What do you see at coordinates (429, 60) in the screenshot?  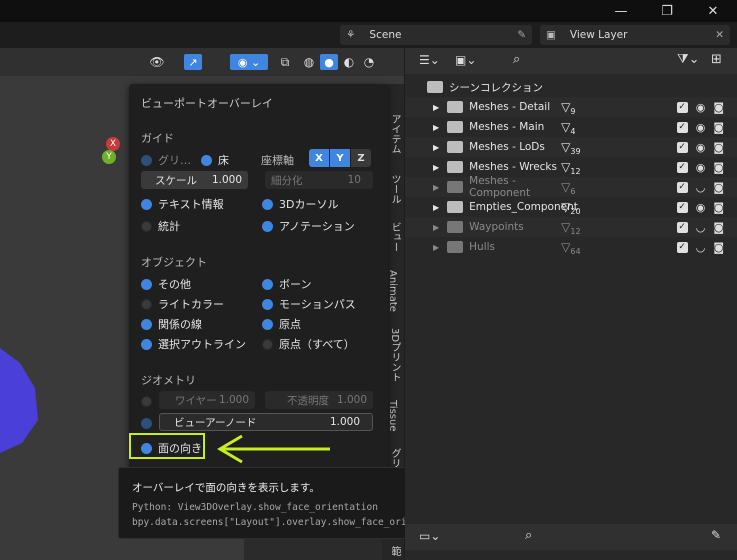 I see `display-mode-icon: ☰⌄` at bounding box center [429, 60].